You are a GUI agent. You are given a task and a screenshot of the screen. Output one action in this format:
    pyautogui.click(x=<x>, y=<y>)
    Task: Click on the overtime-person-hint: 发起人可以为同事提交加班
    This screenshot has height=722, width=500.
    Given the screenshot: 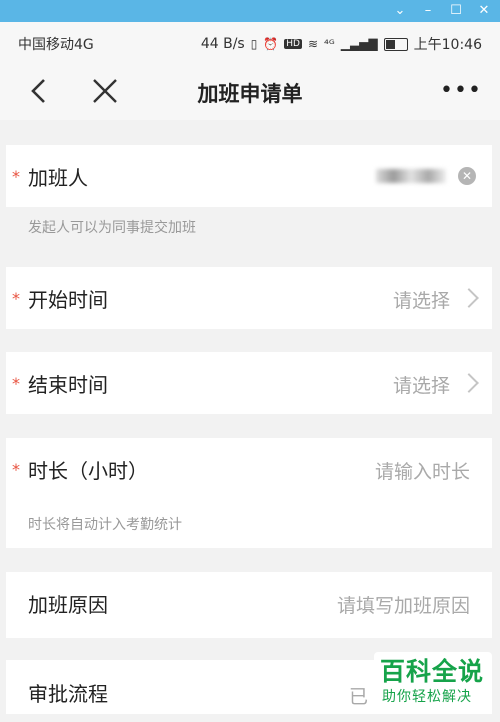 What is the action you would take?
    pyautogui.click(x=249, y=235)
    